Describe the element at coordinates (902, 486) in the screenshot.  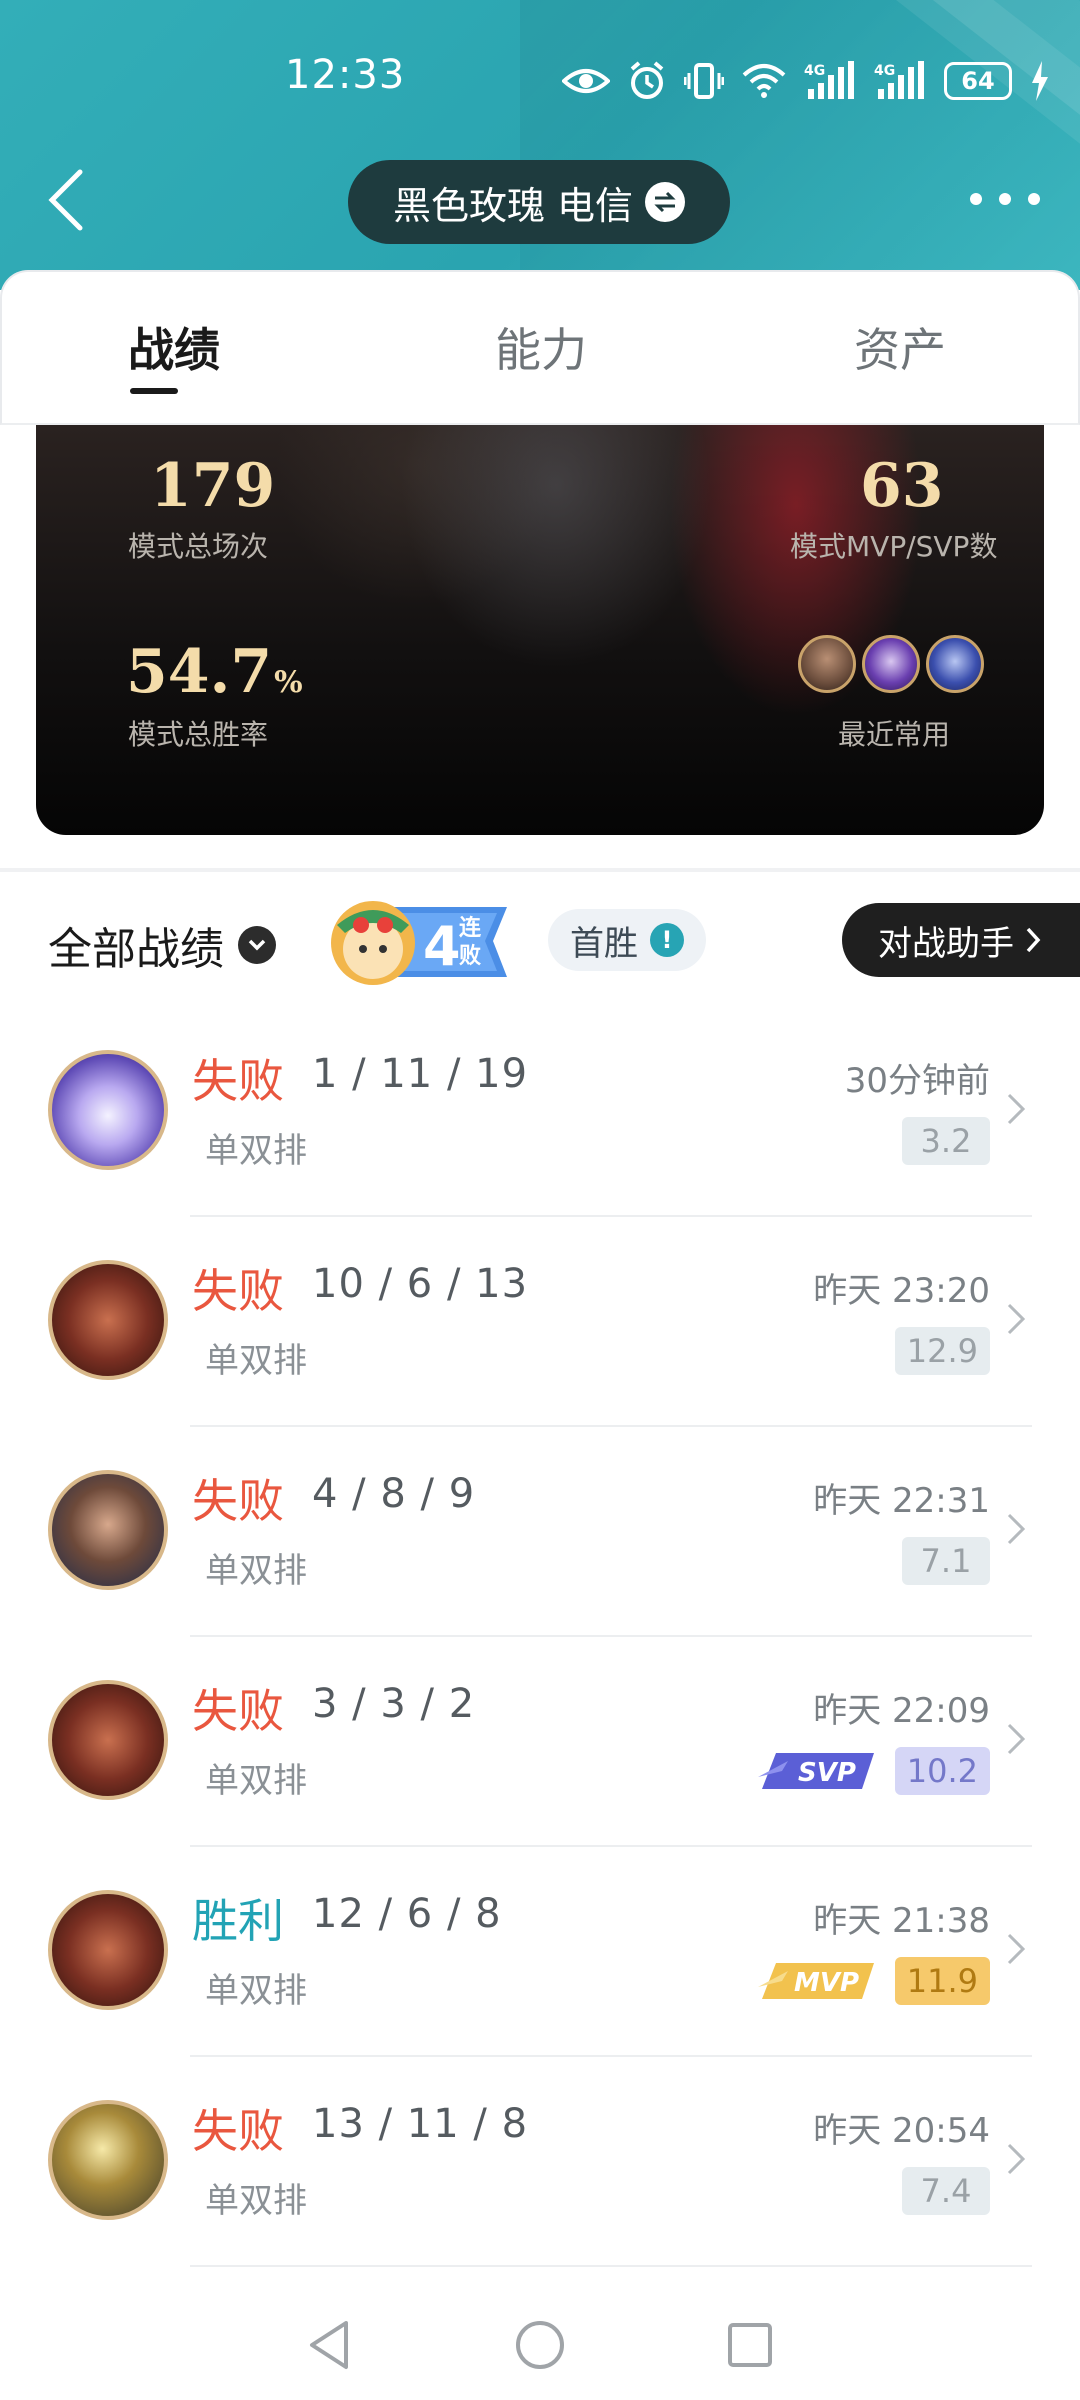
I see `mvp-count-value: 63` at that location.